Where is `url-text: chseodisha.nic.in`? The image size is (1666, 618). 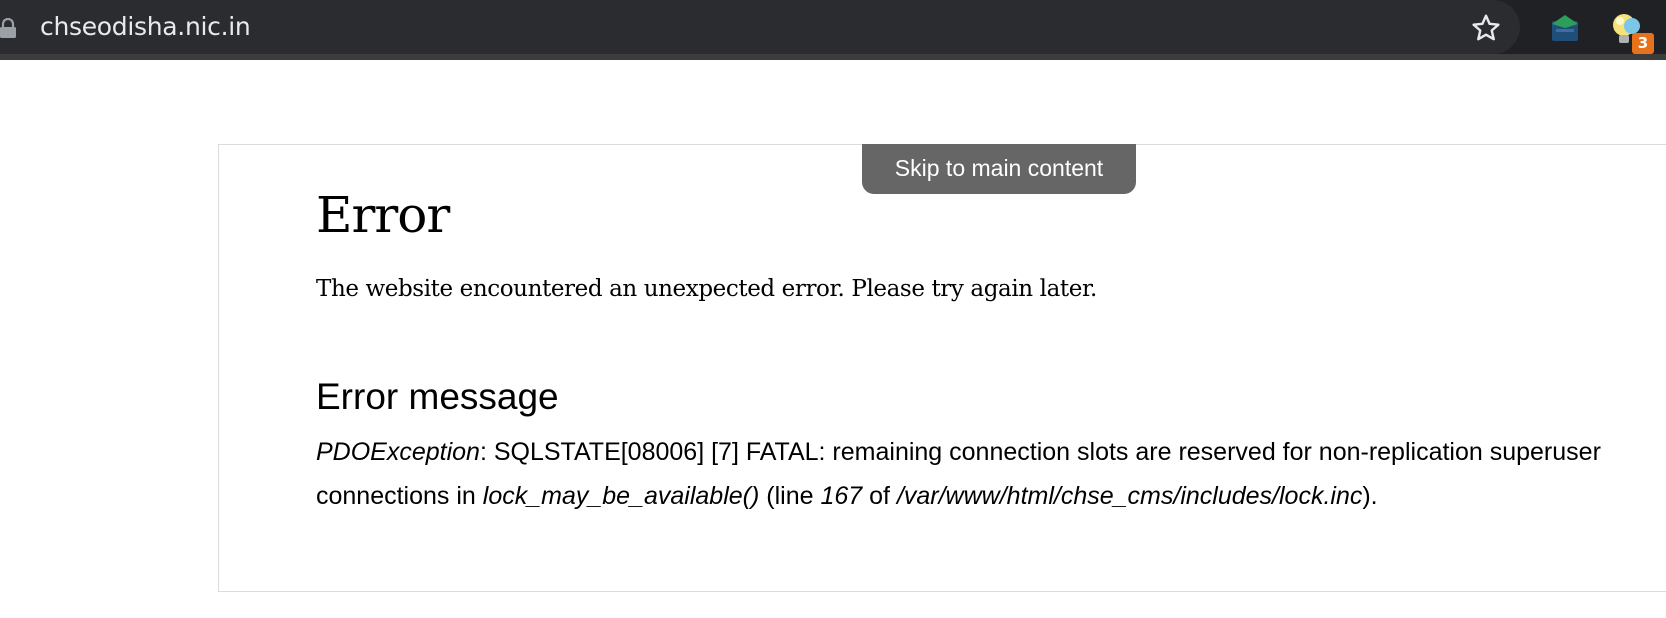 url-text: chseodisha.nic.in is located at coordinates (145, 27).